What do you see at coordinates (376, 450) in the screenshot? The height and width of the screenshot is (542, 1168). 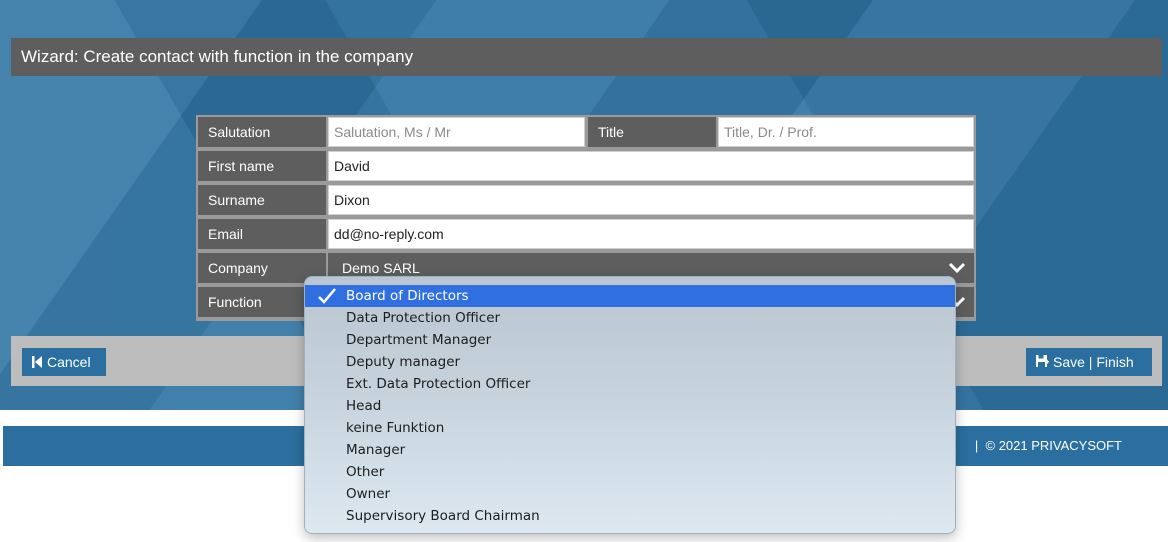 I see `option-label: Manager` at bounding box center [376, 450].